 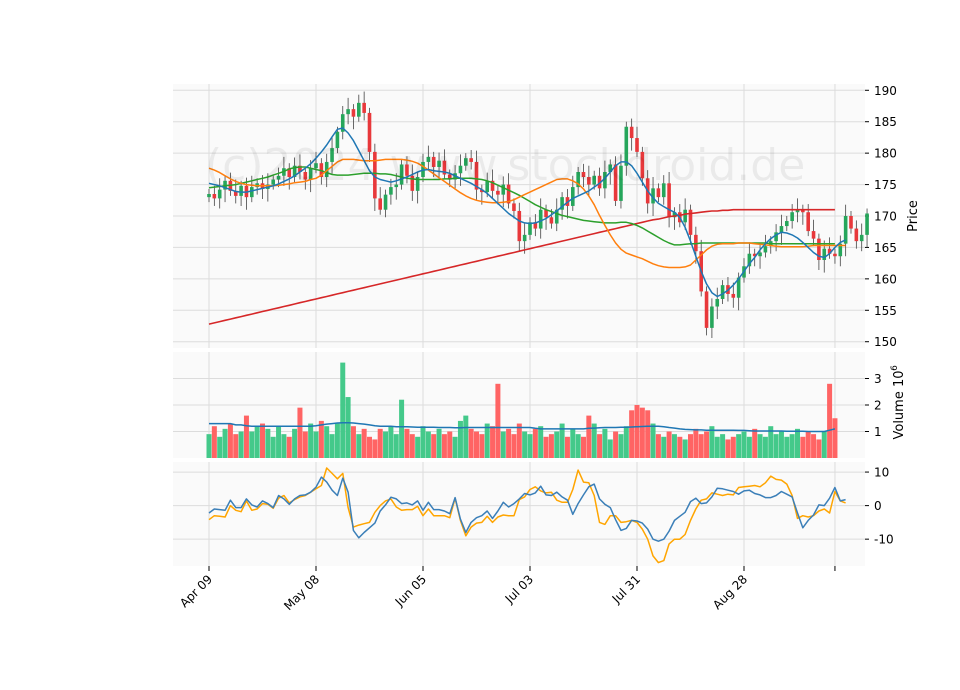 I want to click on price-axis-label: Price, so click(x=913, y=216).